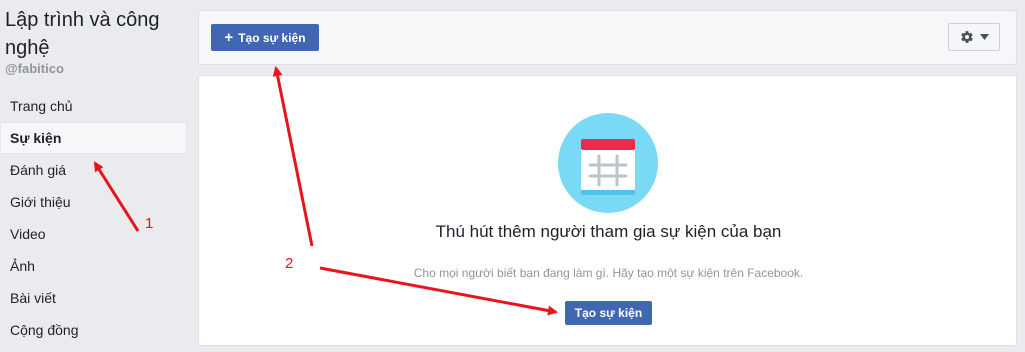 The height and width of the screenshot is (352, 1025). I want to click on sidebar-item-reviews: Đánh giá, so click(93, 170).